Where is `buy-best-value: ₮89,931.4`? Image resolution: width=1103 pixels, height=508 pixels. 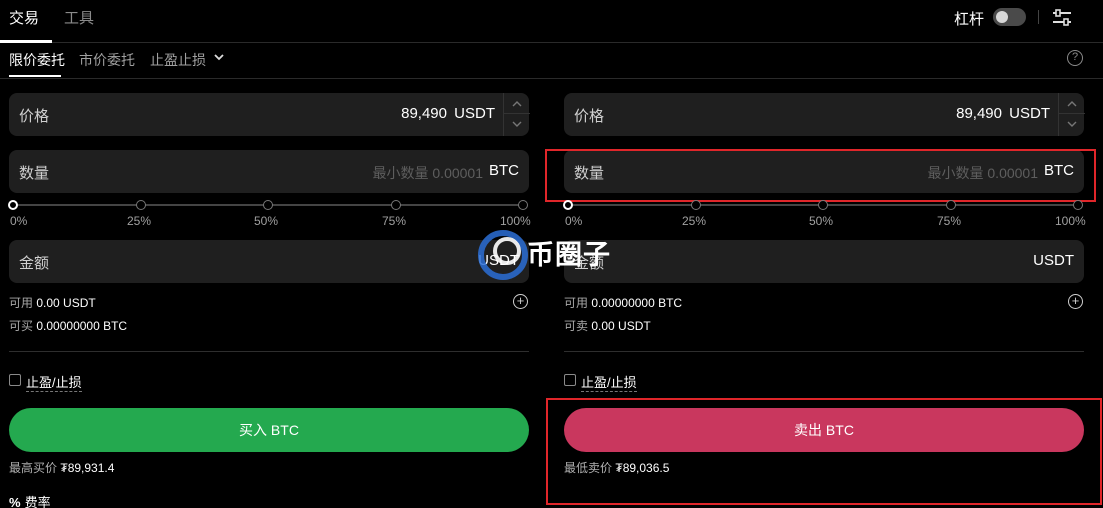
buy-best-value: ₮89,931.4 is located at coordinates (87, 468).